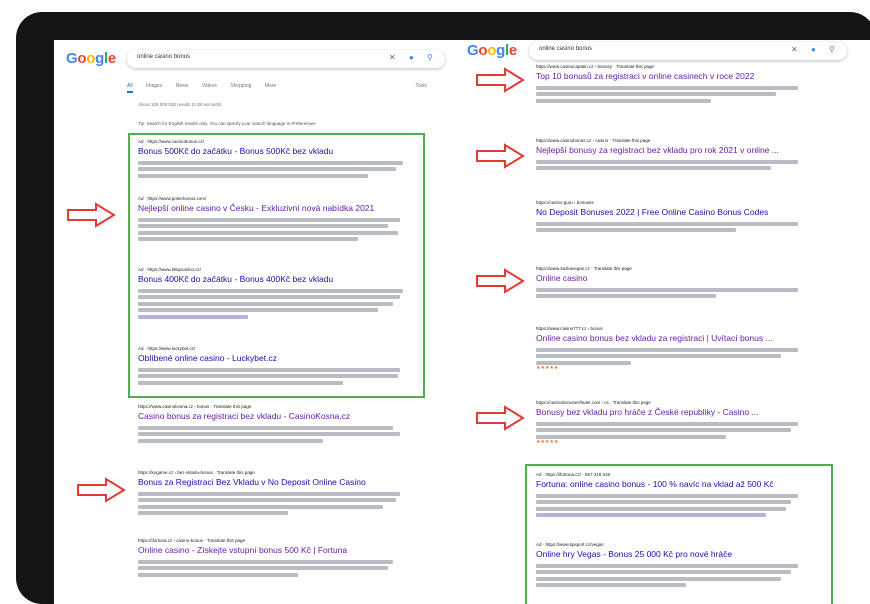  I want to click on tab-tools: Tools, so click(421, 86).